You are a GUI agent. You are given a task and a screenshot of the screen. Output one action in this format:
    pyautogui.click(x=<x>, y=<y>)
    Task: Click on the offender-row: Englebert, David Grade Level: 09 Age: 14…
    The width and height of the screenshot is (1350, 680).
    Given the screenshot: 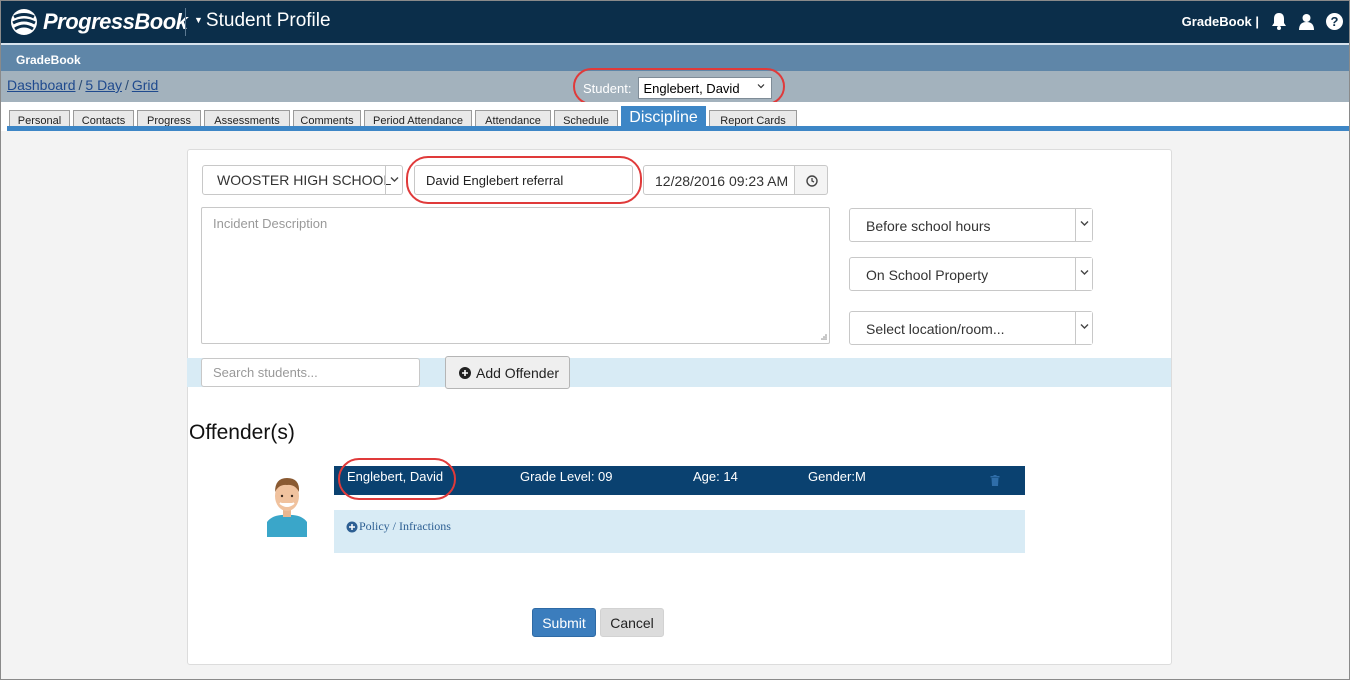 What is the action you would take?
    pyautogui.click(x=679, y=480)
    